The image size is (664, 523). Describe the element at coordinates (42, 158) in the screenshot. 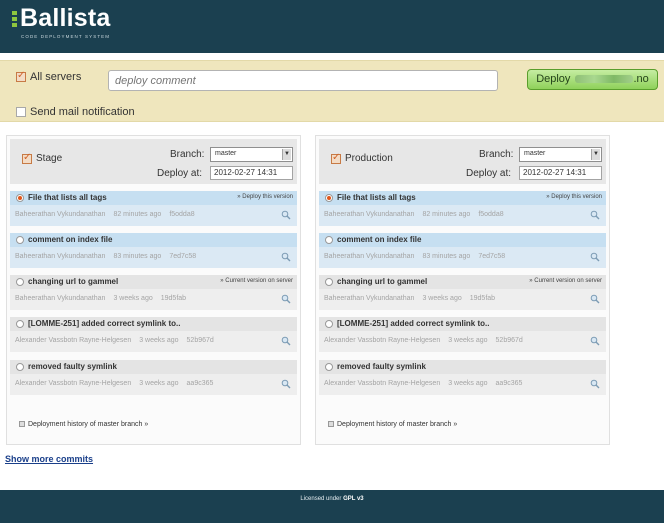

I see `environment-toggle: Stage` at that location.